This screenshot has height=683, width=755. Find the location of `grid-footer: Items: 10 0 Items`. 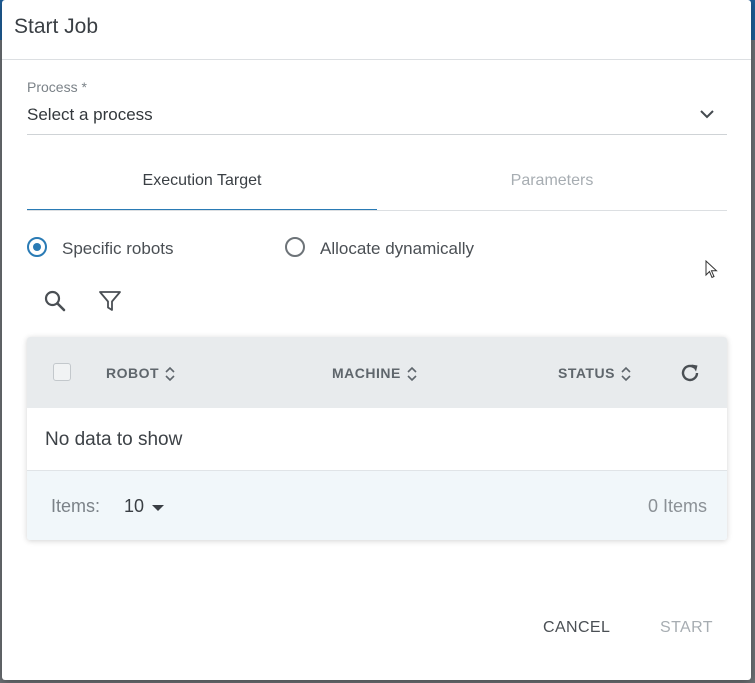

grid-footer: Items: 10 0 Items is located at coordinates (377, 505).